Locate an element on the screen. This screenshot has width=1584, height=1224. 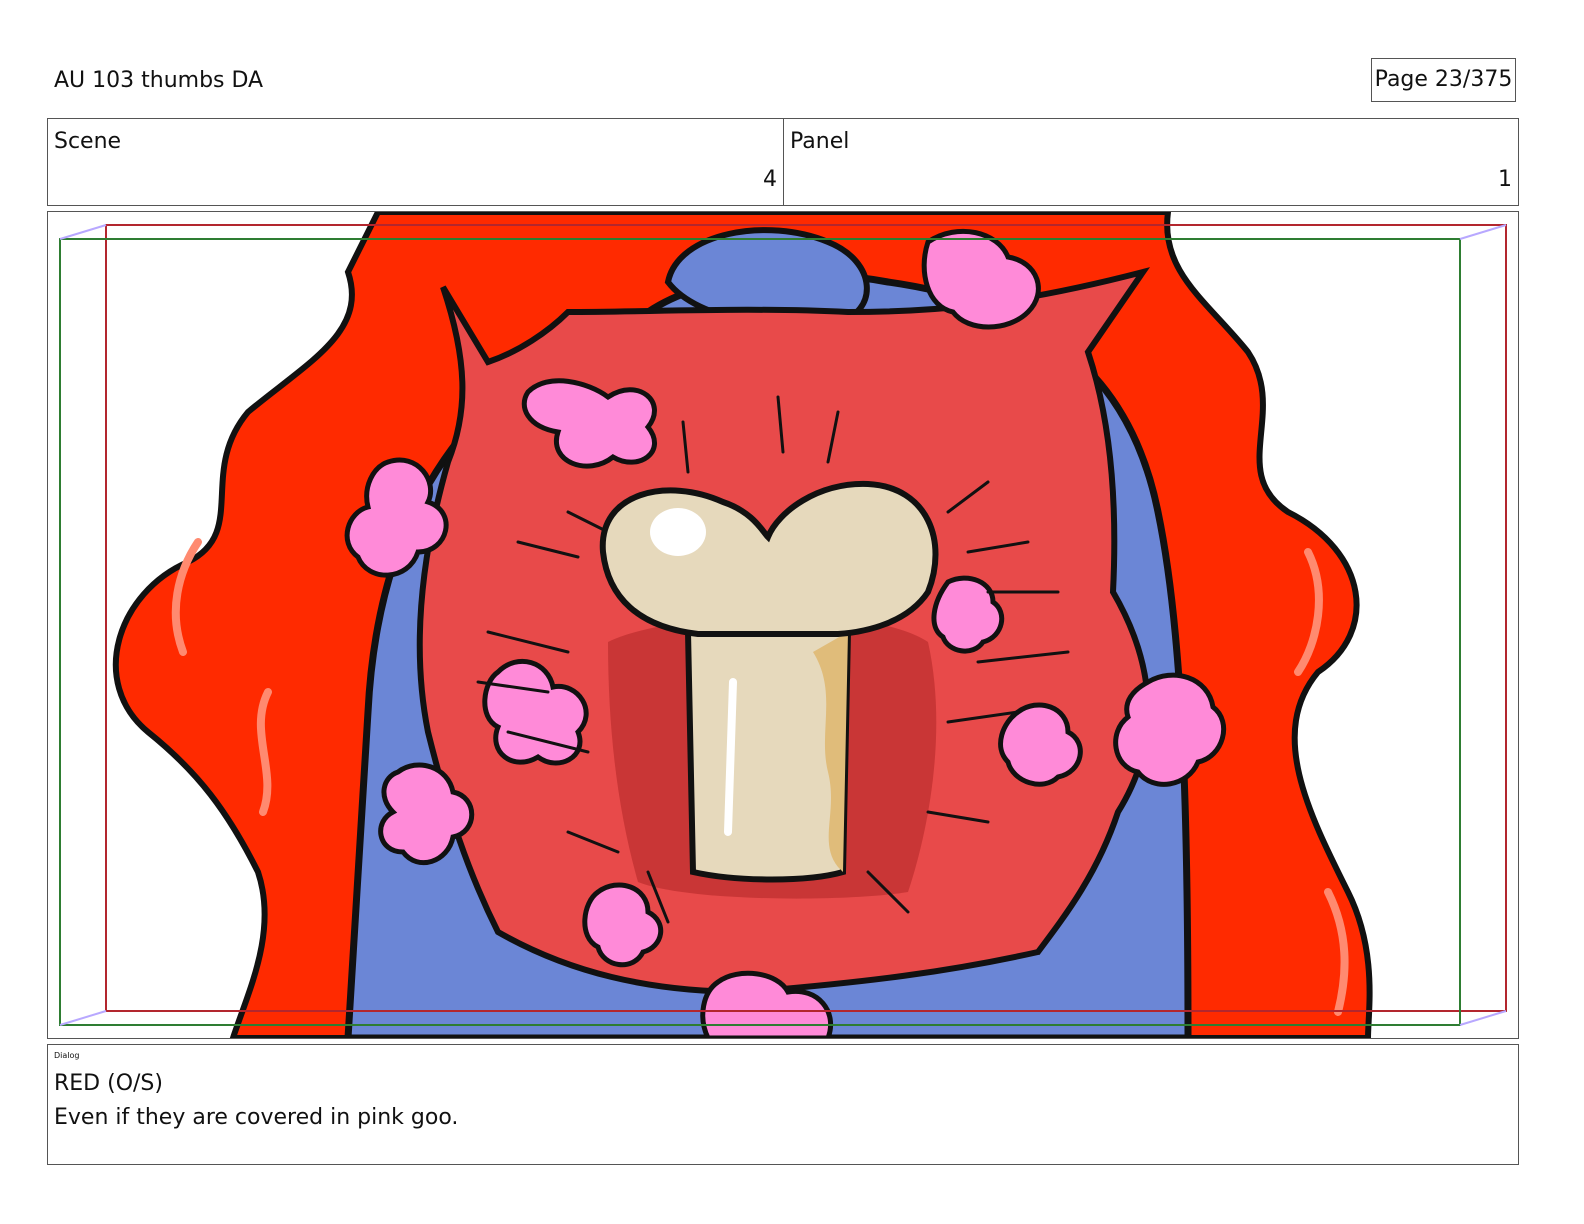
document-title: AU 103 thumbs DA is located at coordinates (159, 80).